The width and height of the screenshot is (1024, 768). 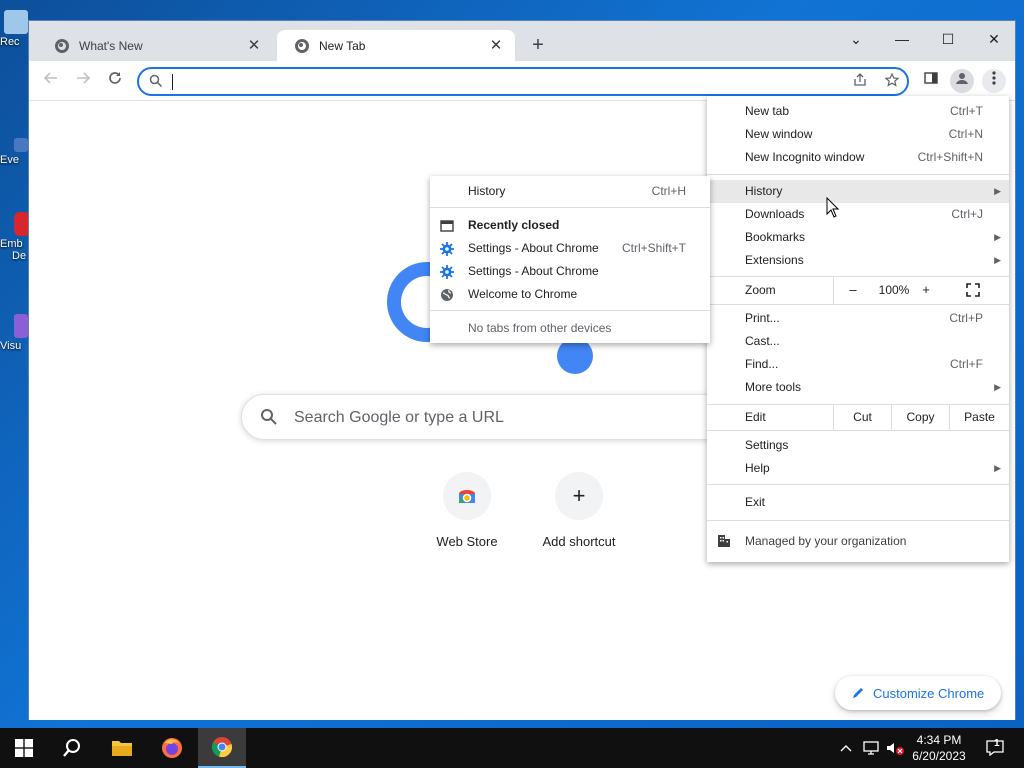 I want to click on back-arrow-icon, so click(x=50, y=78).